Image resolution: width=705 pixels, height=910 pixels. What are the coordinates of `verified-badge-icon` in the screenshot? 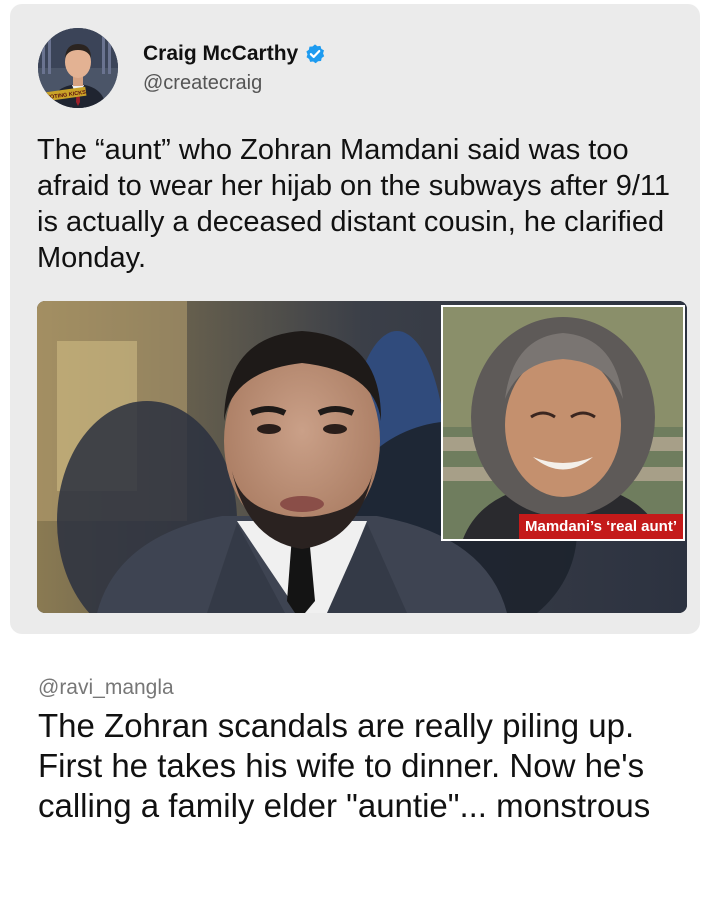 It's located at (315, 54).